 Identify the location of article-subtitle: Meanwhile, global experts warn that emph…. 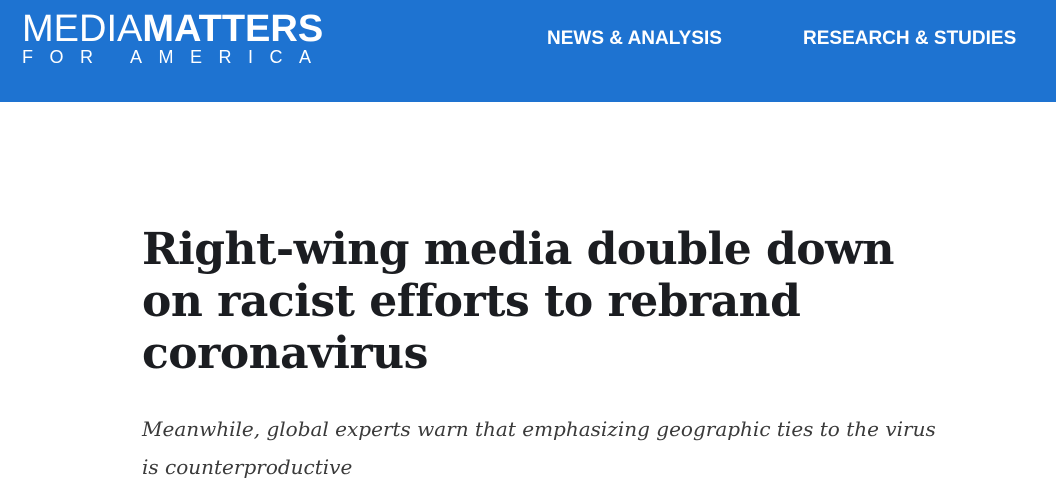
(539, 448).